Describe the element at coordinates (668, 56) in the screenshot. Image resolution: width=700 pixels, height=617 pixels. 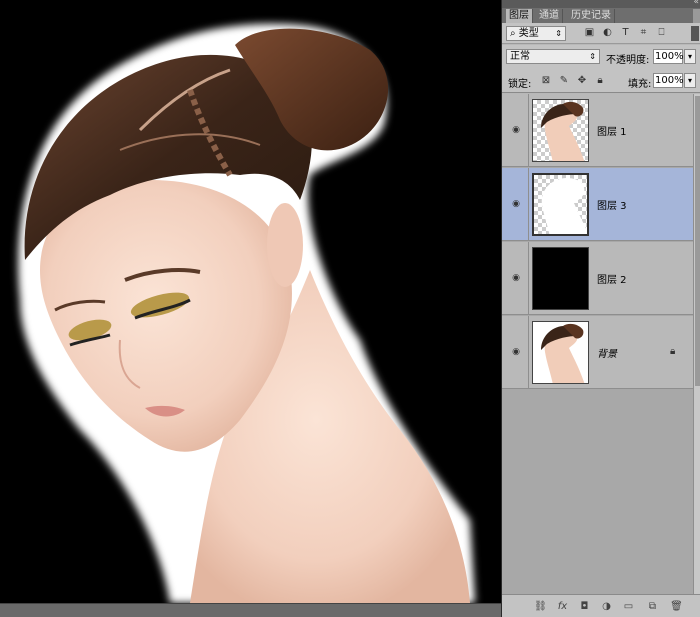
I see `opacity-input: 100%` at that location.